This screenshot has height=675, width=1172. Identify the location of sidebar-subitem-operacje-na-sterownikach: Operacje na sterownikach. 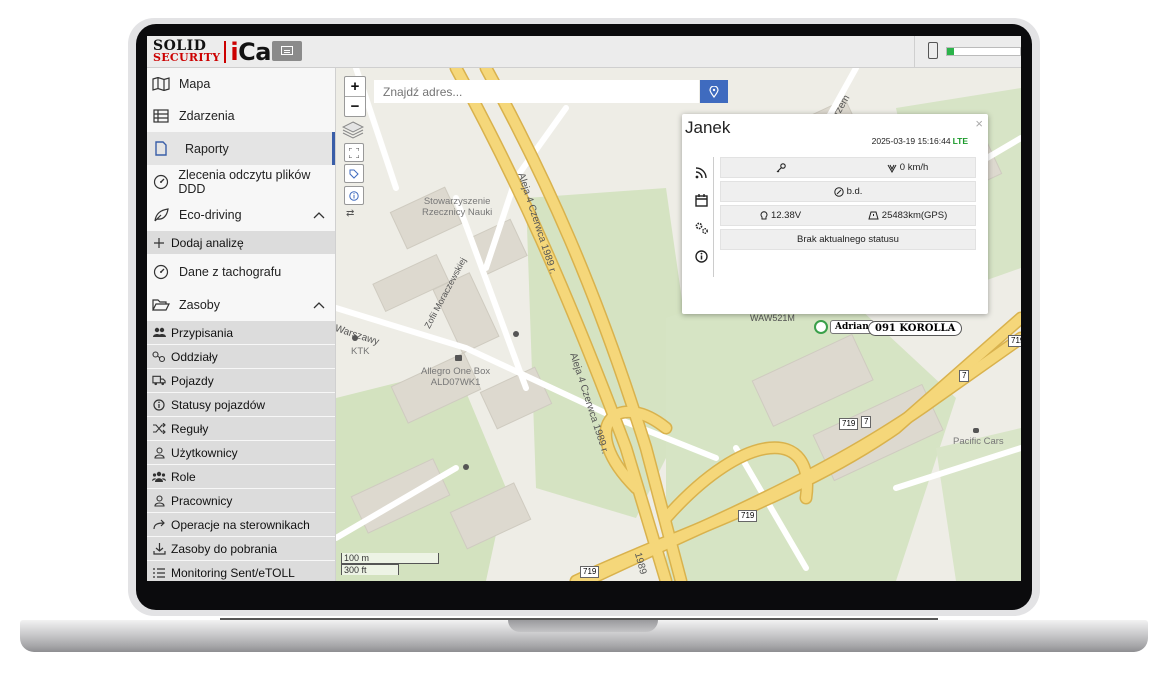
(241, 525).